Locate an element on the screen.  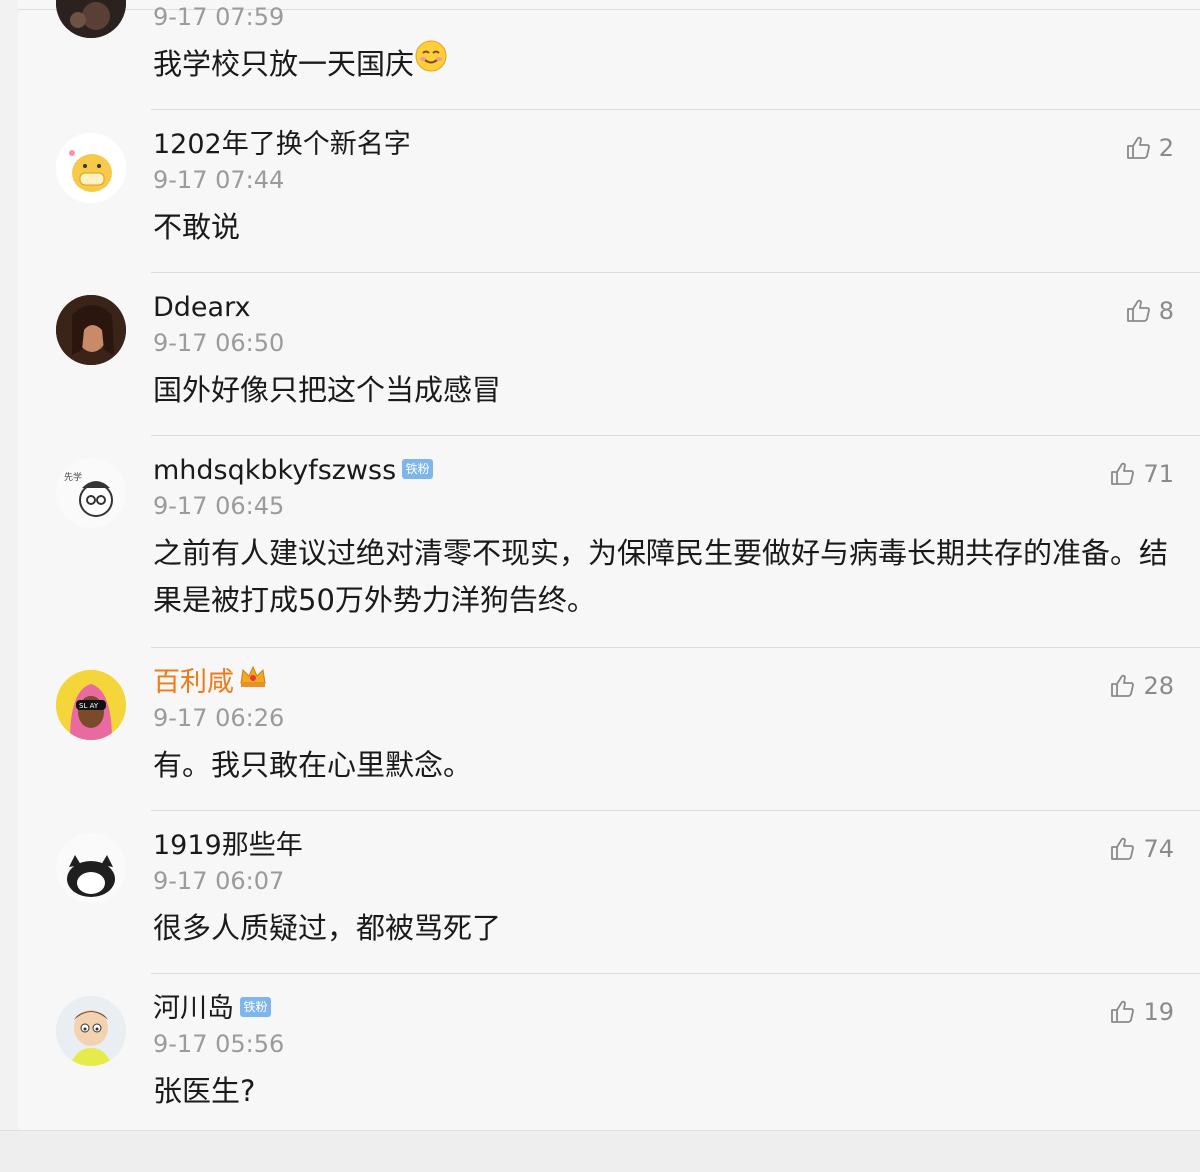
comment-text-content: 有。我只敢在心里默念。 is located at coordinates (313, 765).